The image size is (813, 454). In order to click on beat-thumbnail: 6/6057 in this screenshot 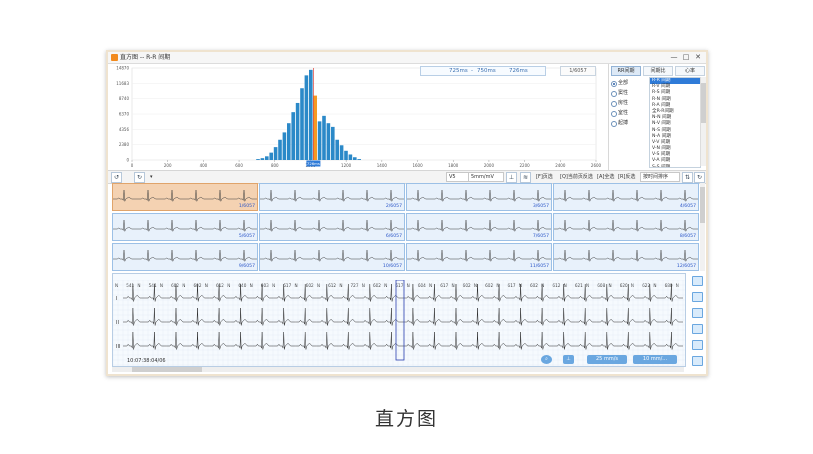, I will do `click(332, 227)`.